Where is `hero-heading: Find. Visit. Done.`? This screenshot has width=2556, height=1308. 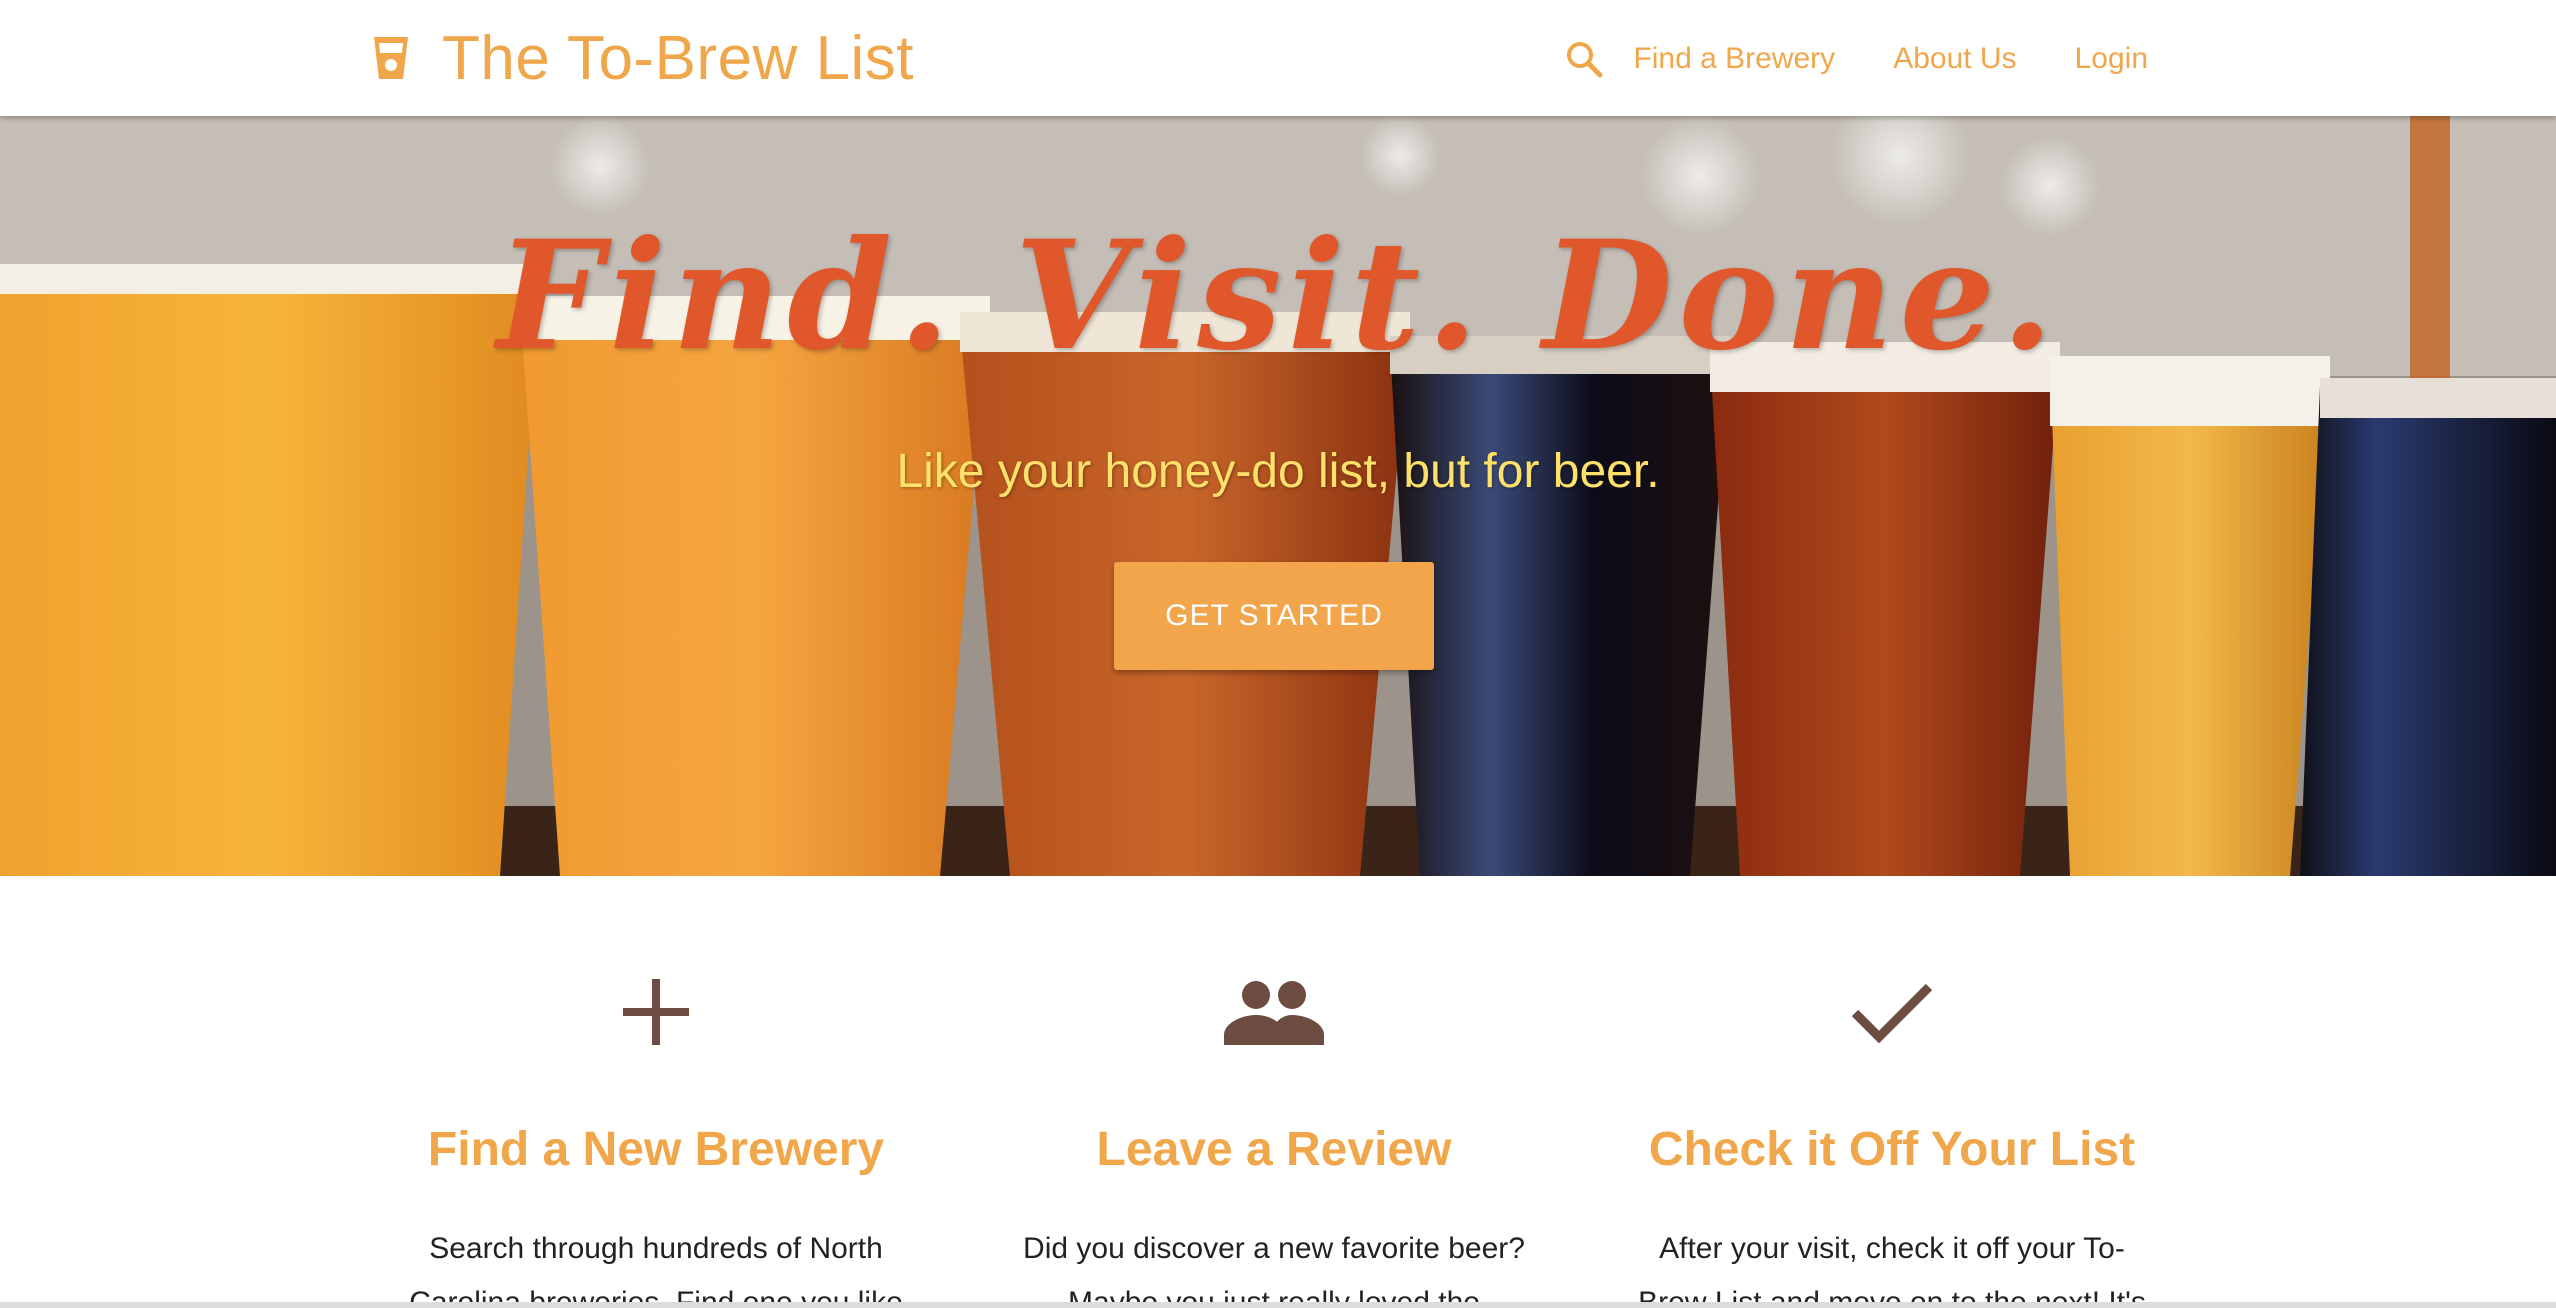 hero-heading: Find. Visit. Done. is located at coordinates (1278, 296).